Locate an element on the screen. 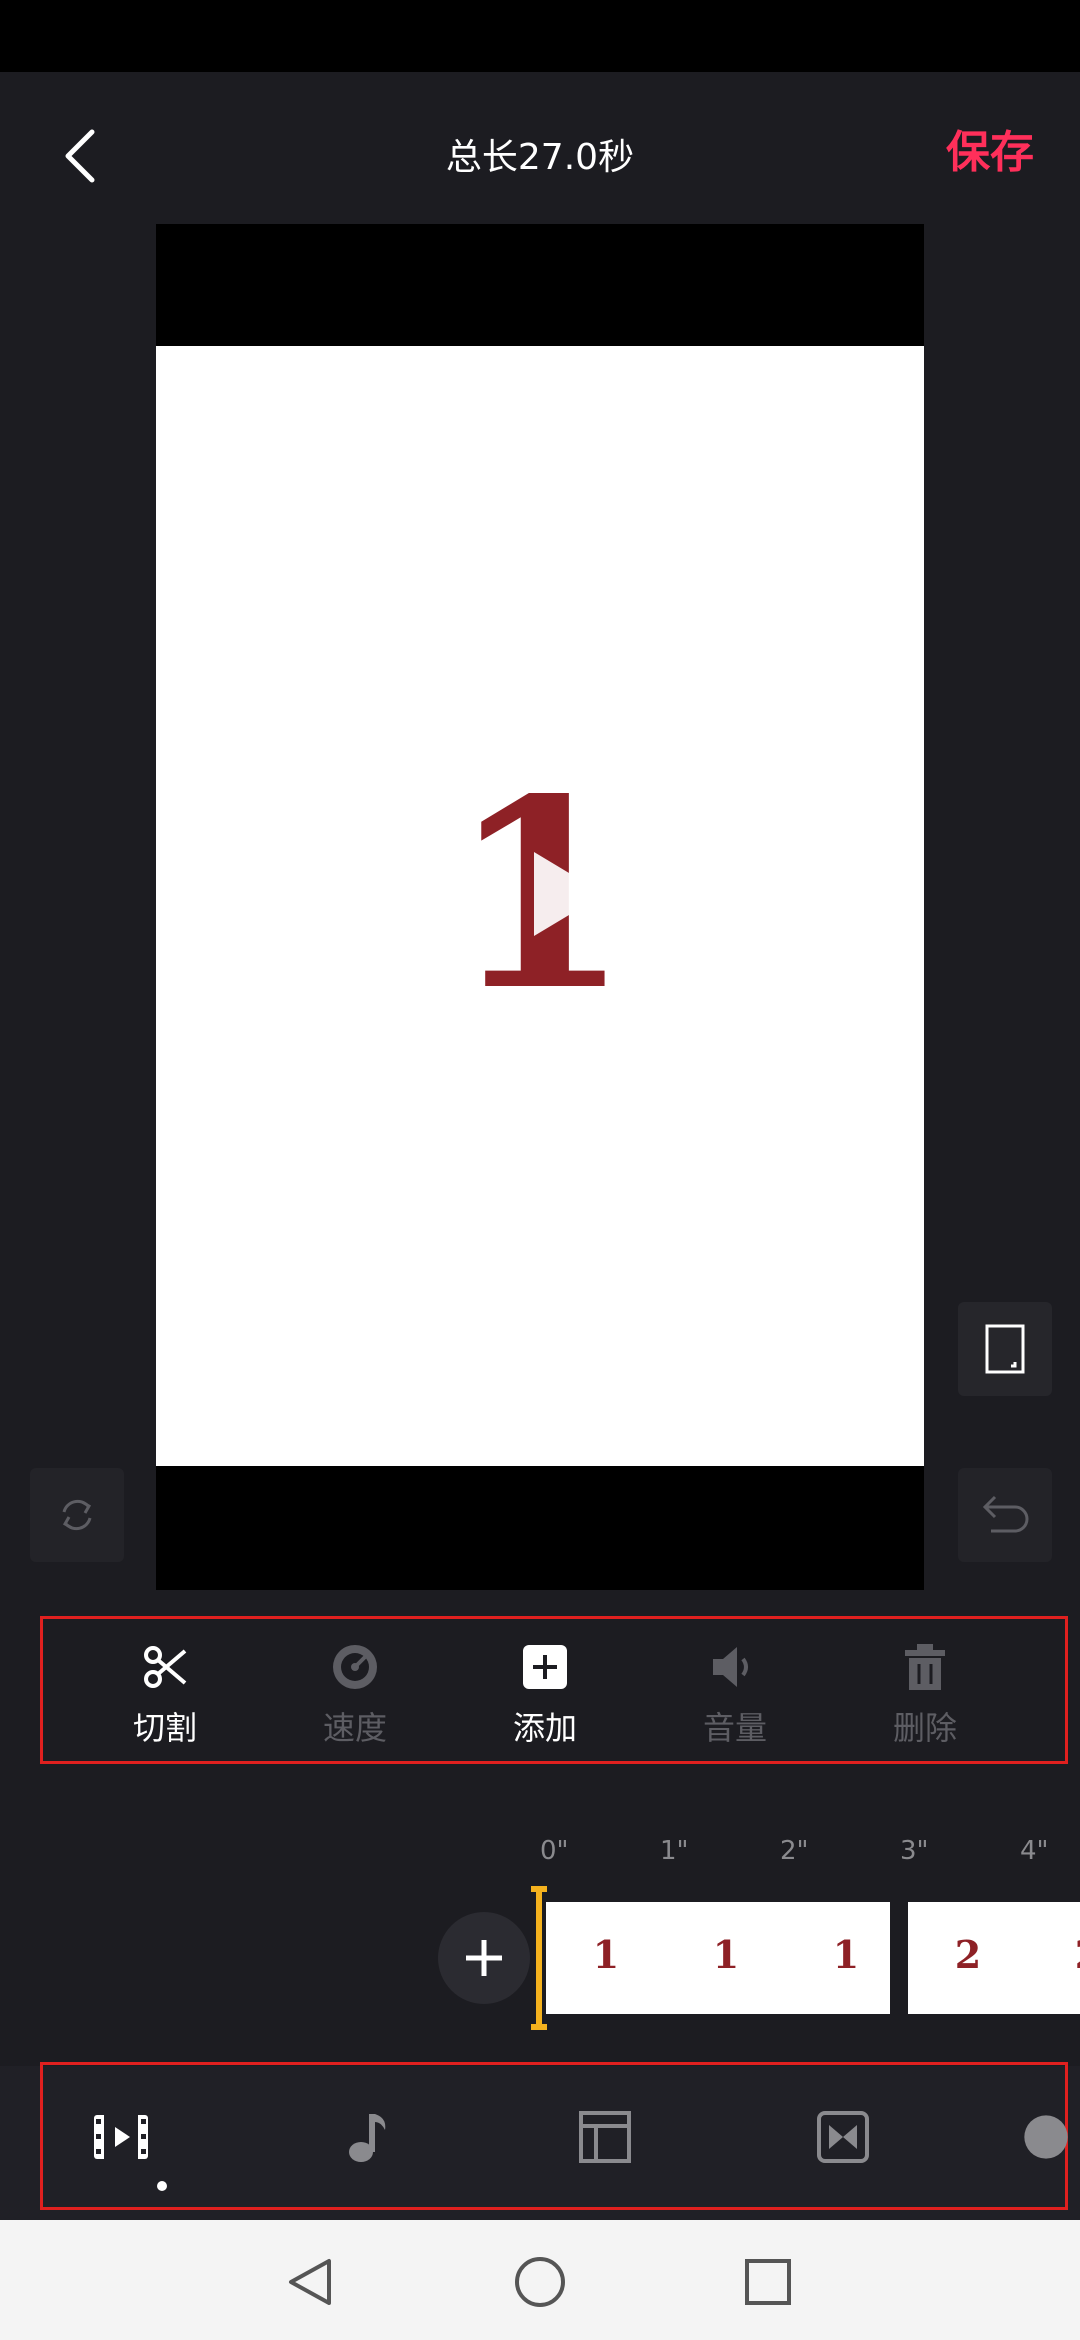 This screenshot has width=1080, height=2340. nav-clip is located at coordinates (121, 2137).